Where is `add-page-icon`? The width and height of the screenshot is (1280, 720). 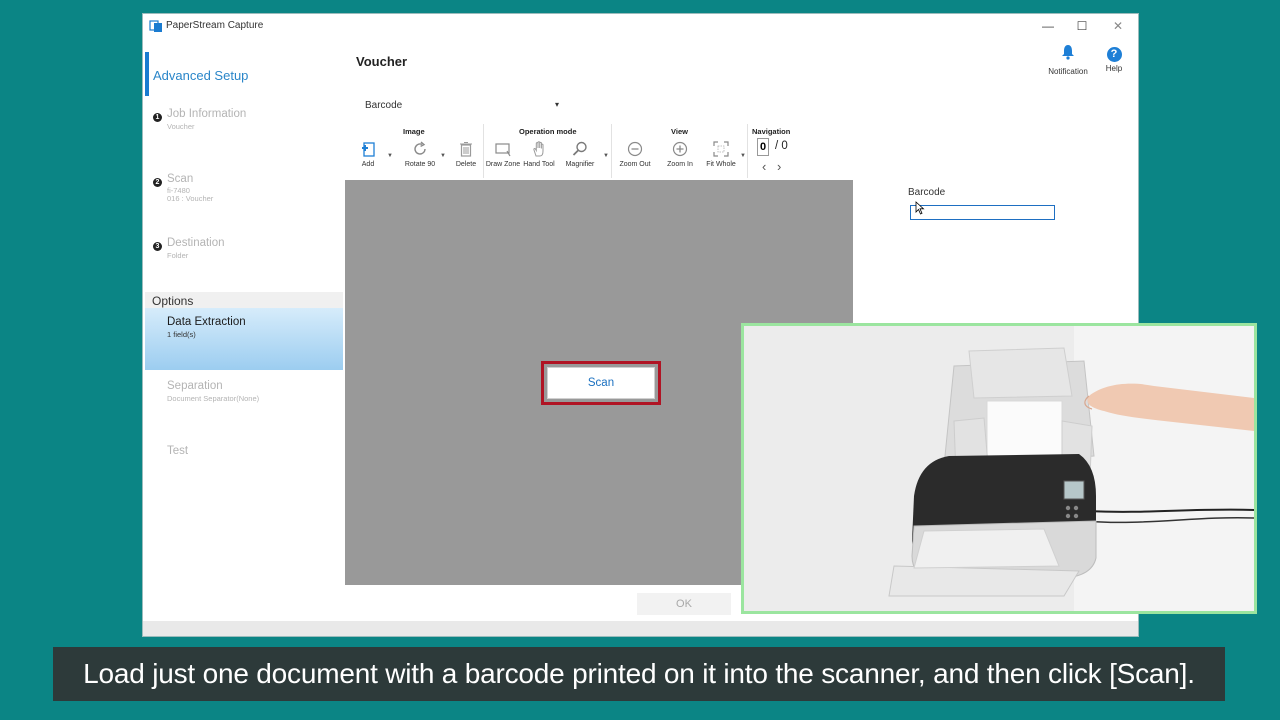 add-page-icon is located at coordinates (368, 149).